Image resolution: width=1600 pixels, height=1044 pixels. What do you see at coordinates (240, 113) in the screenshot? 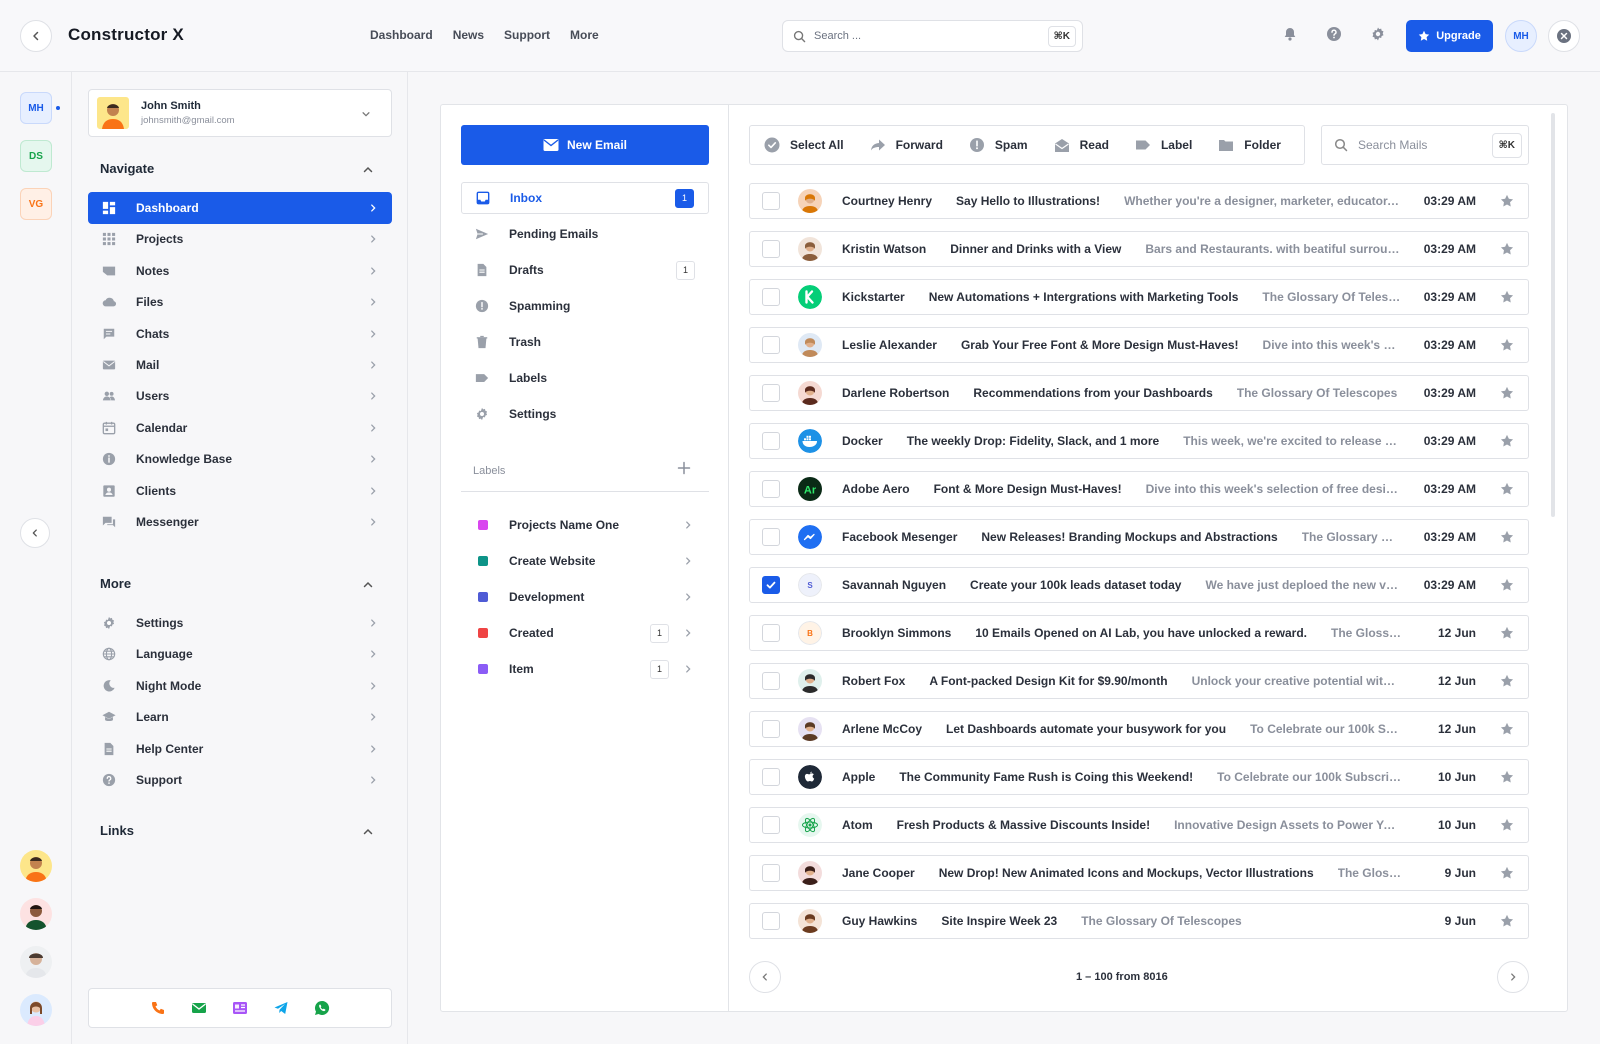
I see `user-switcher: John Smith johnsmith@gmail.com` at bounding box center [240, 113].